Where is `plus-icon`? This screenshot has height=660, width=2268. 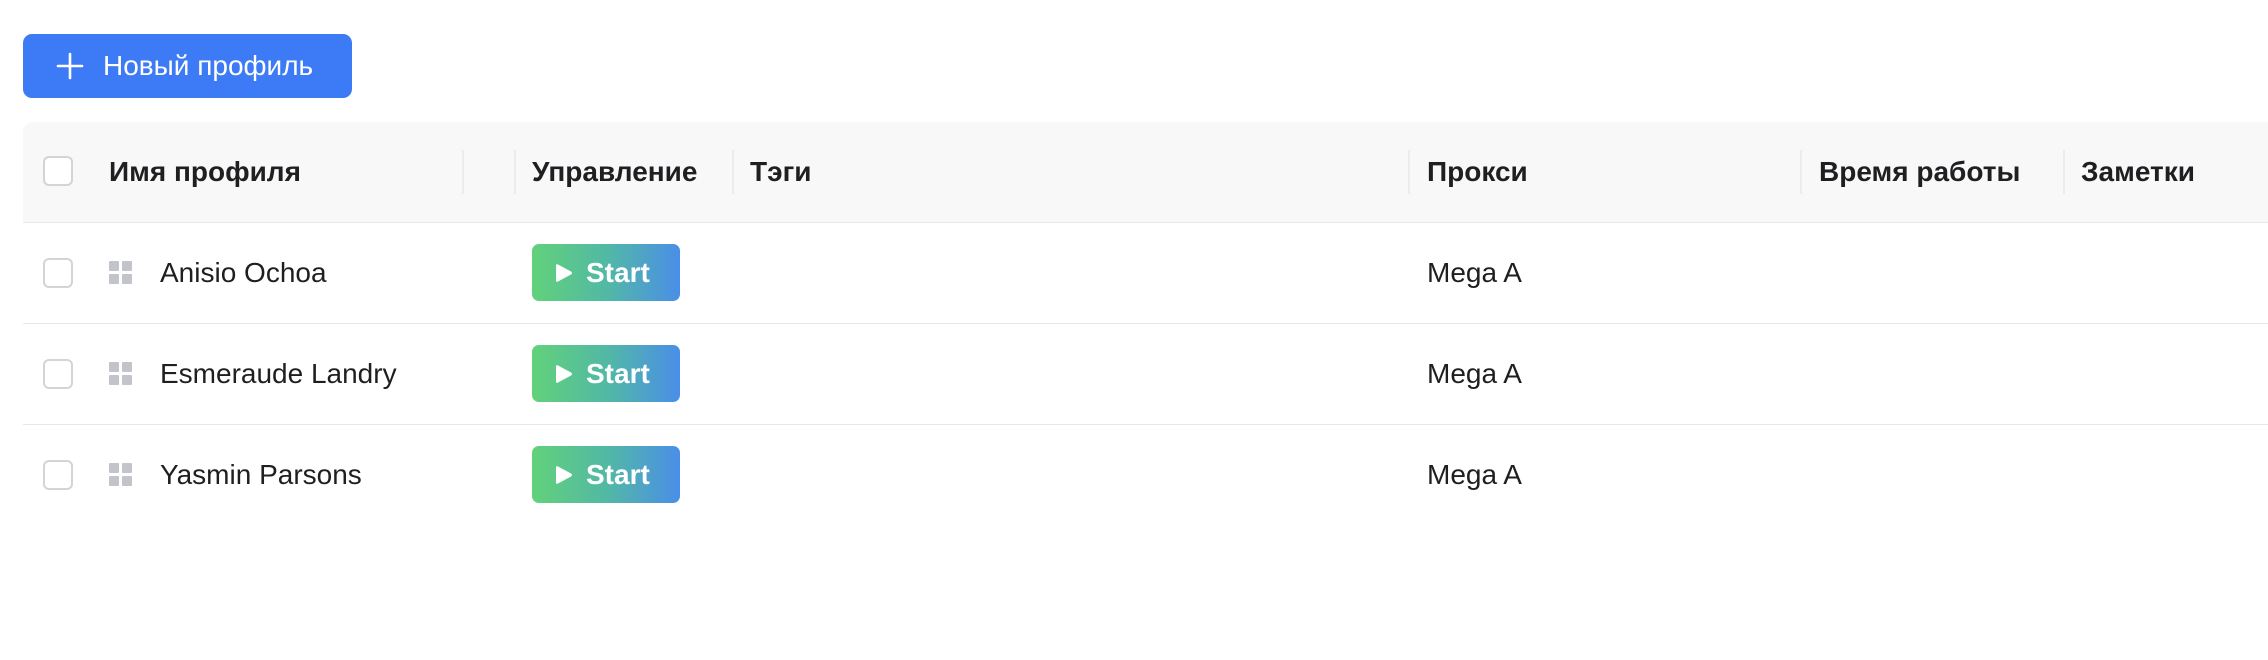 plus-icon is located at coordinates (70, 66).